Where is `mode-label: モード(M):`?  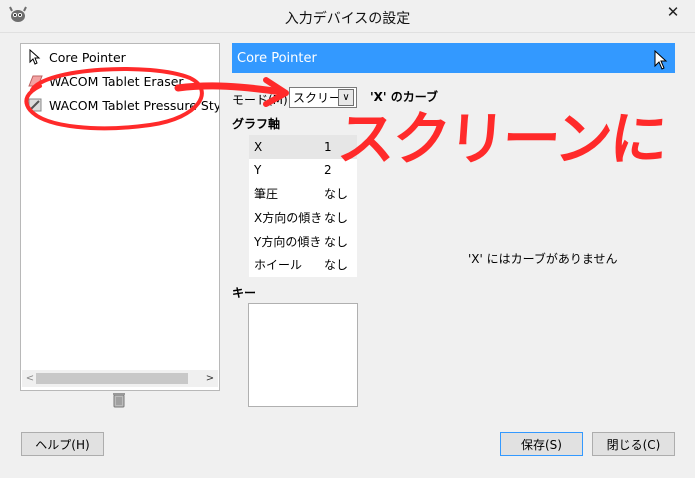
mode-label: モード(M): is located at coordinates (262, 100).